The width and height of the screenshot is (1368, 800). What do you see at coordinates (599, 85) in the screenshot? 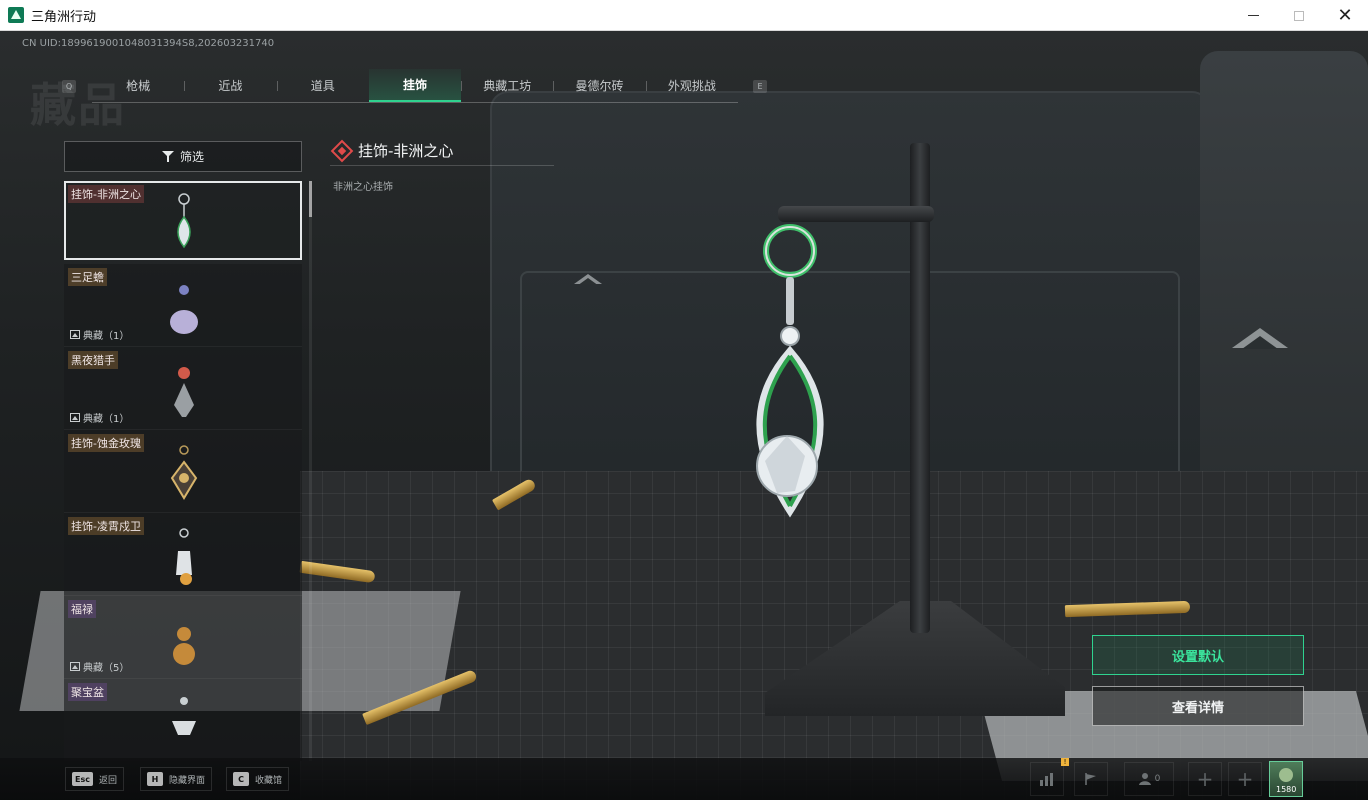
I see `tab-mandel-brick: 曼德尔砖` at bounding box center [599, 85].